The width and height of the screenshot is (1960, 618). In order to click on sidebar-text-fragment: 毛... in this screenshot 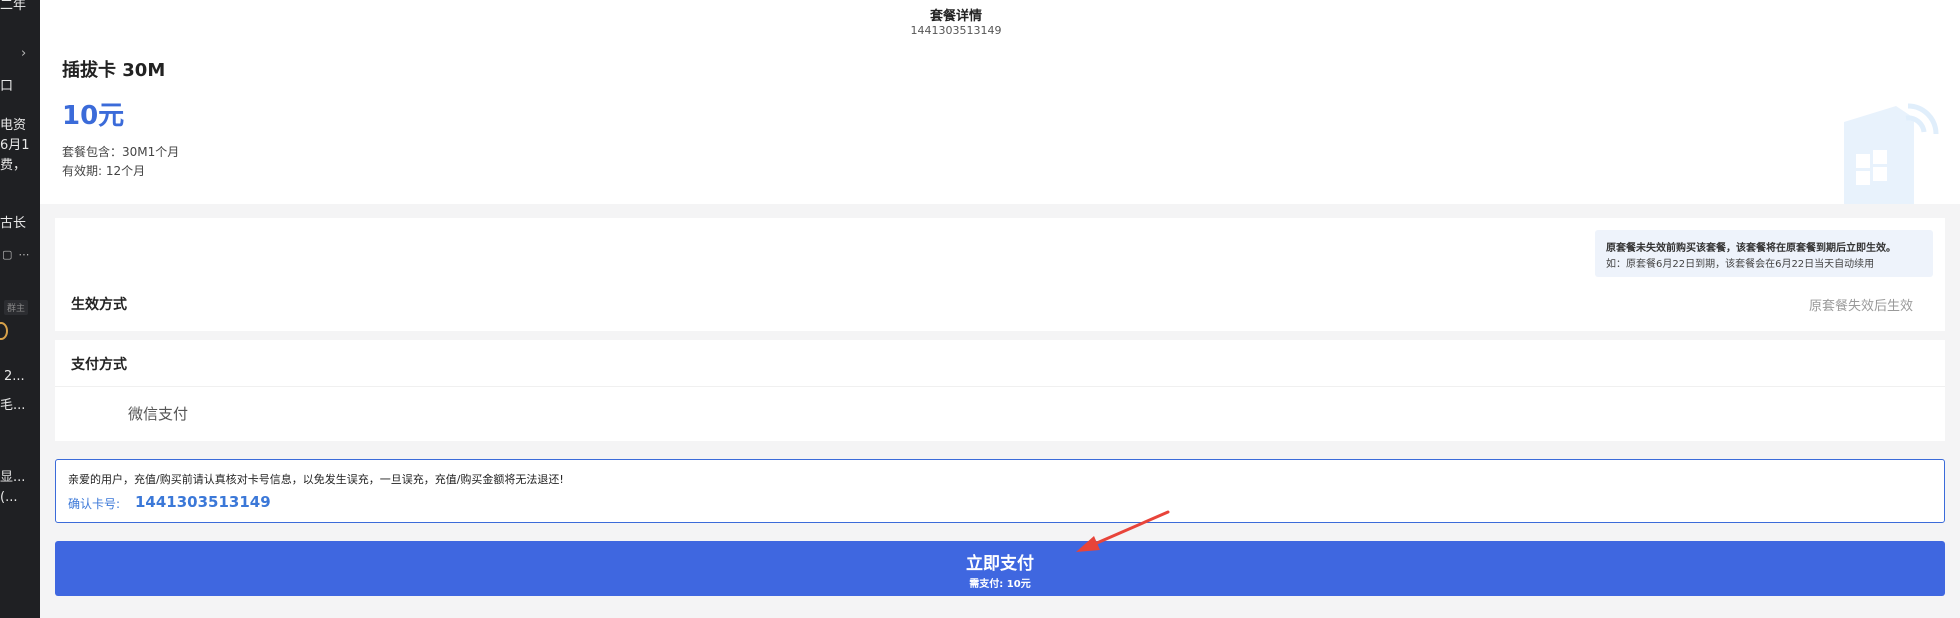, I will do `click(13, 405)`.